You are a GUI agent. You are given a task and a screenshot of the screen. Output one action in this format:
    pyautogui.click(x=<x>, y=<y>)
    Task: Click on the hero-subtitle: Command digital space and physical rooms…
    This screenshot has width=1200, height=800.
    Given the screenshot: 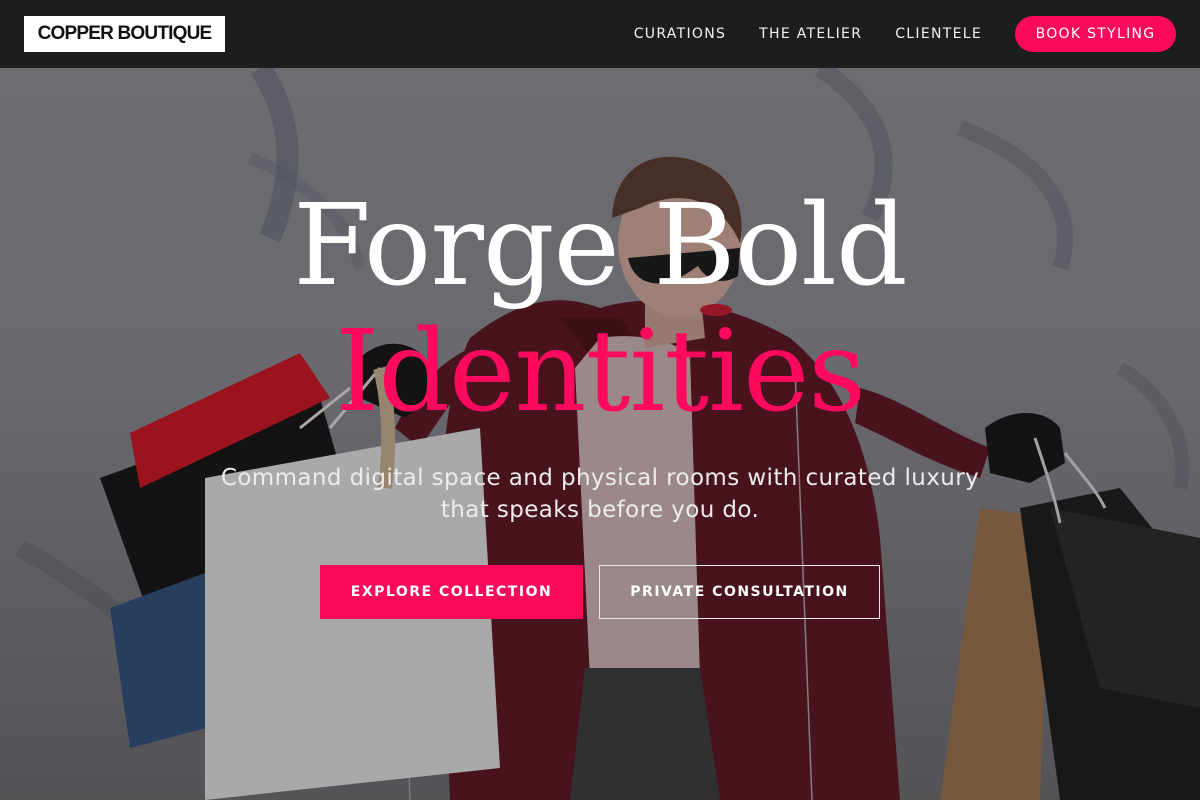 What is the action you would take?
    pyautogui.click(x=600, y=494)
    